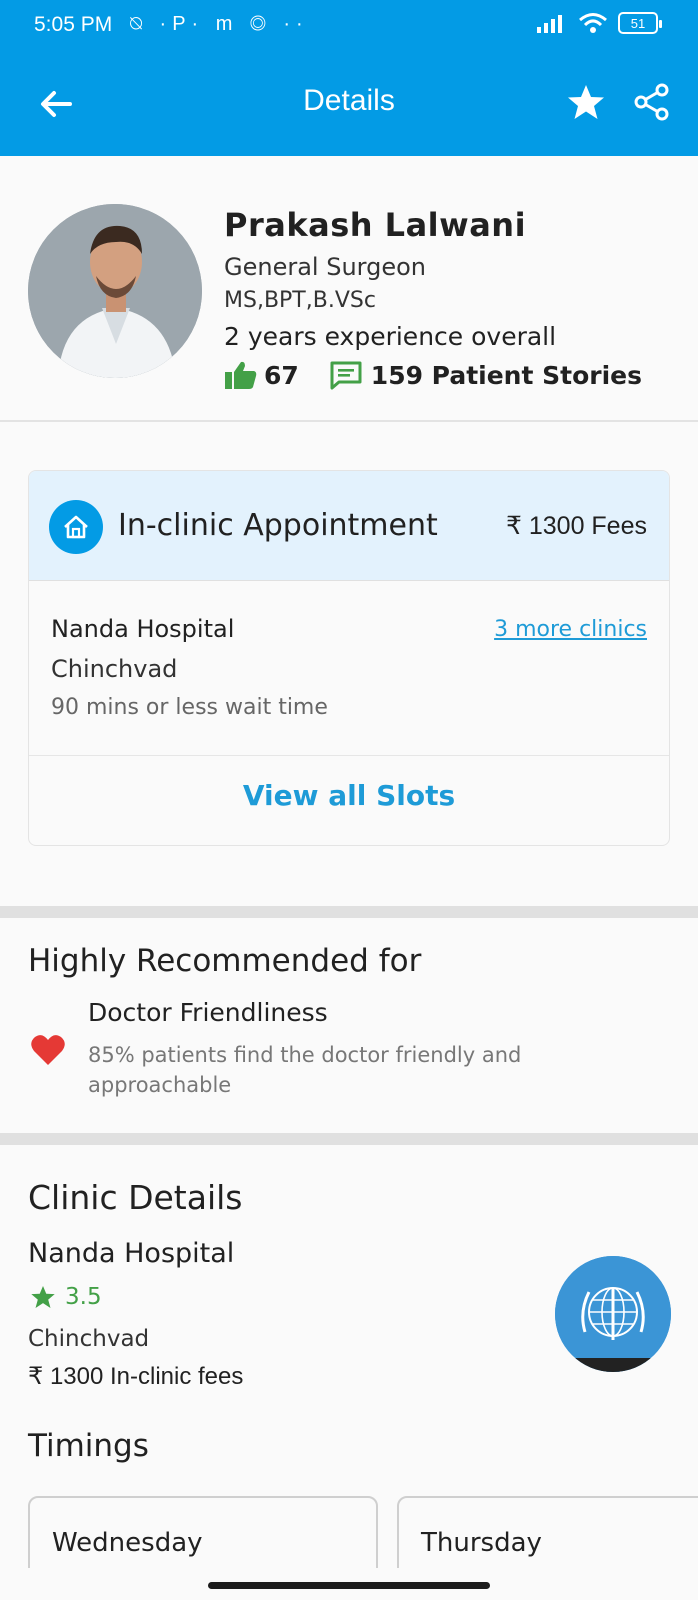 The width and height of the screenshot is (698, 1600). I want to click on appointment-header: In-clinic Appointment ₹ 1300 Fees, so click(349, 526).